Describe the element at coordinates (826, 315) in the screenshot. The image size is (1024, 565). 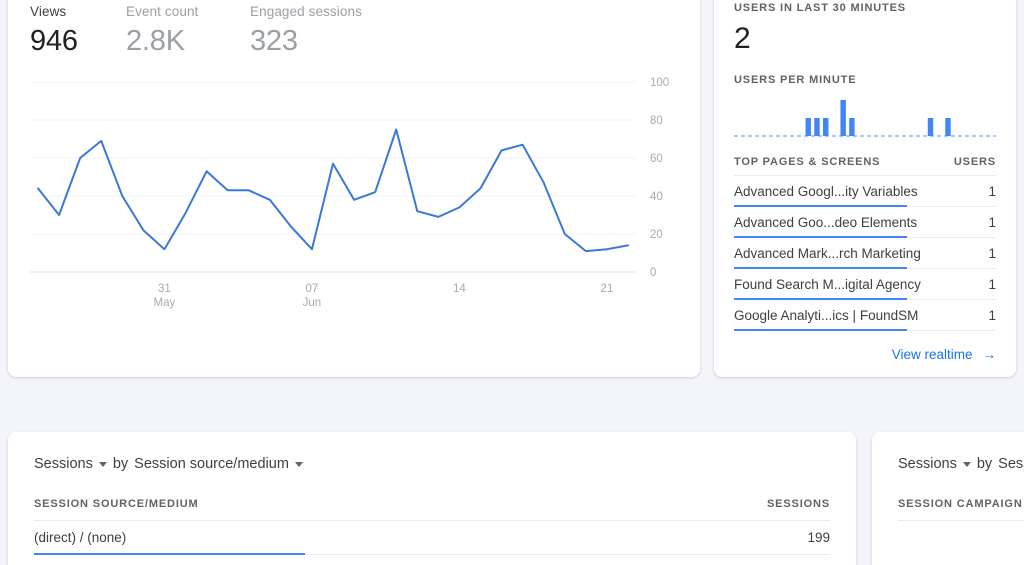
I see `top-pages-row-label: Google Analyti...ics | FoundSM` at that location.